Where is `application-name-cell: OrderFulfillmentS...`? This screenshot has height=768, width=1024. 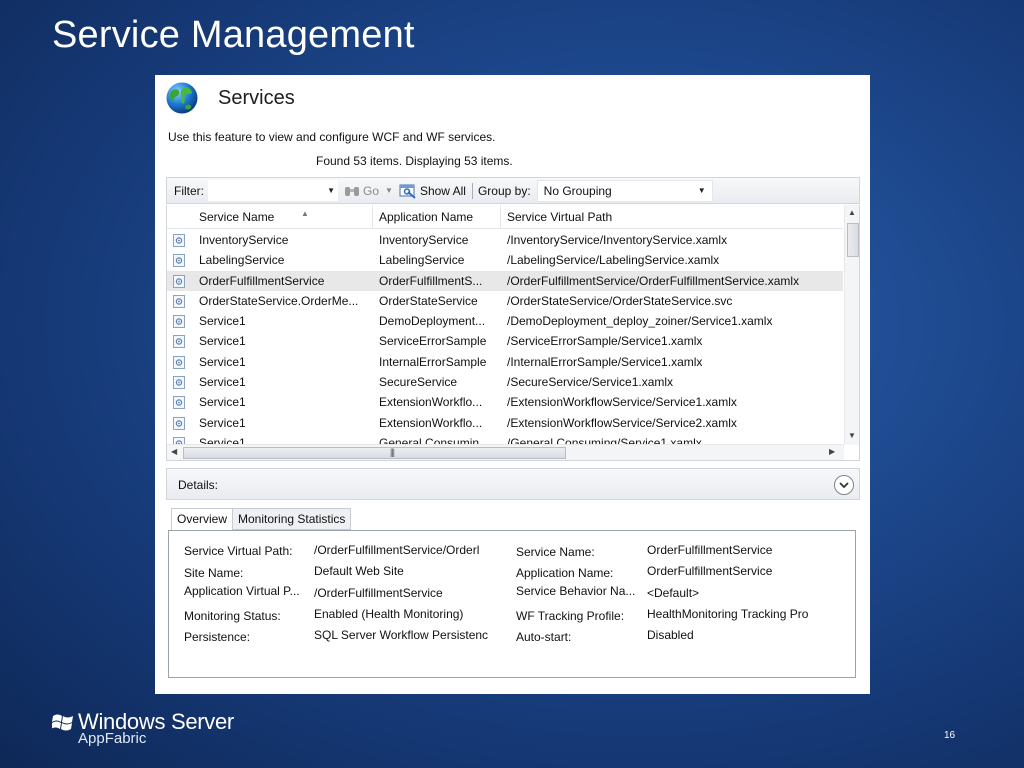
application-name-cell: OrderFulfillmentS... is located at coordinates (431, 280).